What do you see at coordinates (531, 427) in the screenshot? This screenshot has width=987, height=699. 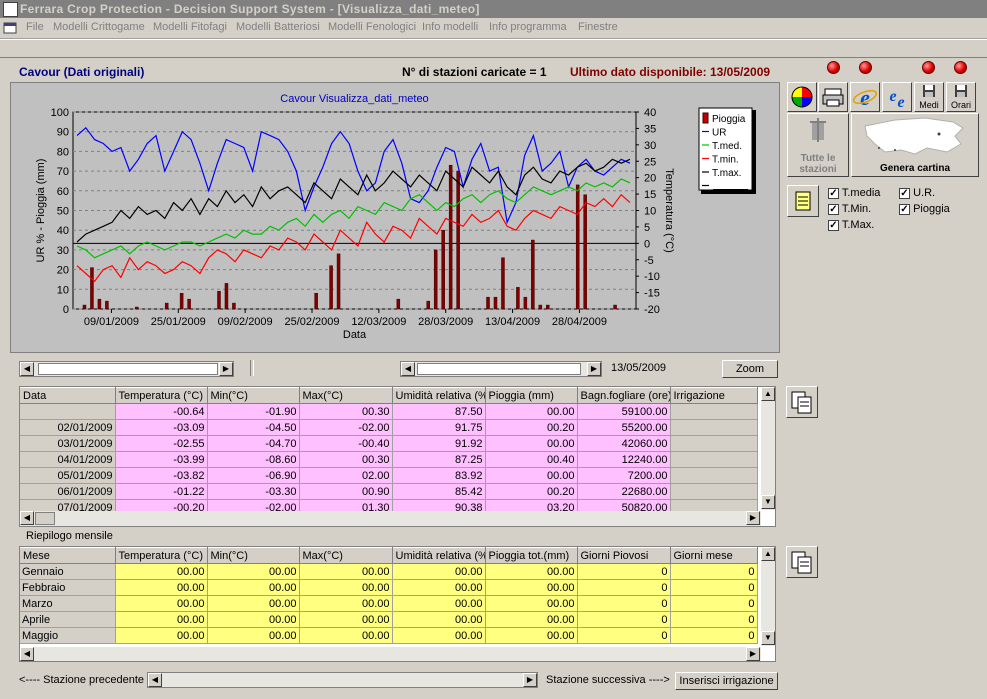 I see `table-cell: 00.20` at bounding box center [531, 427].